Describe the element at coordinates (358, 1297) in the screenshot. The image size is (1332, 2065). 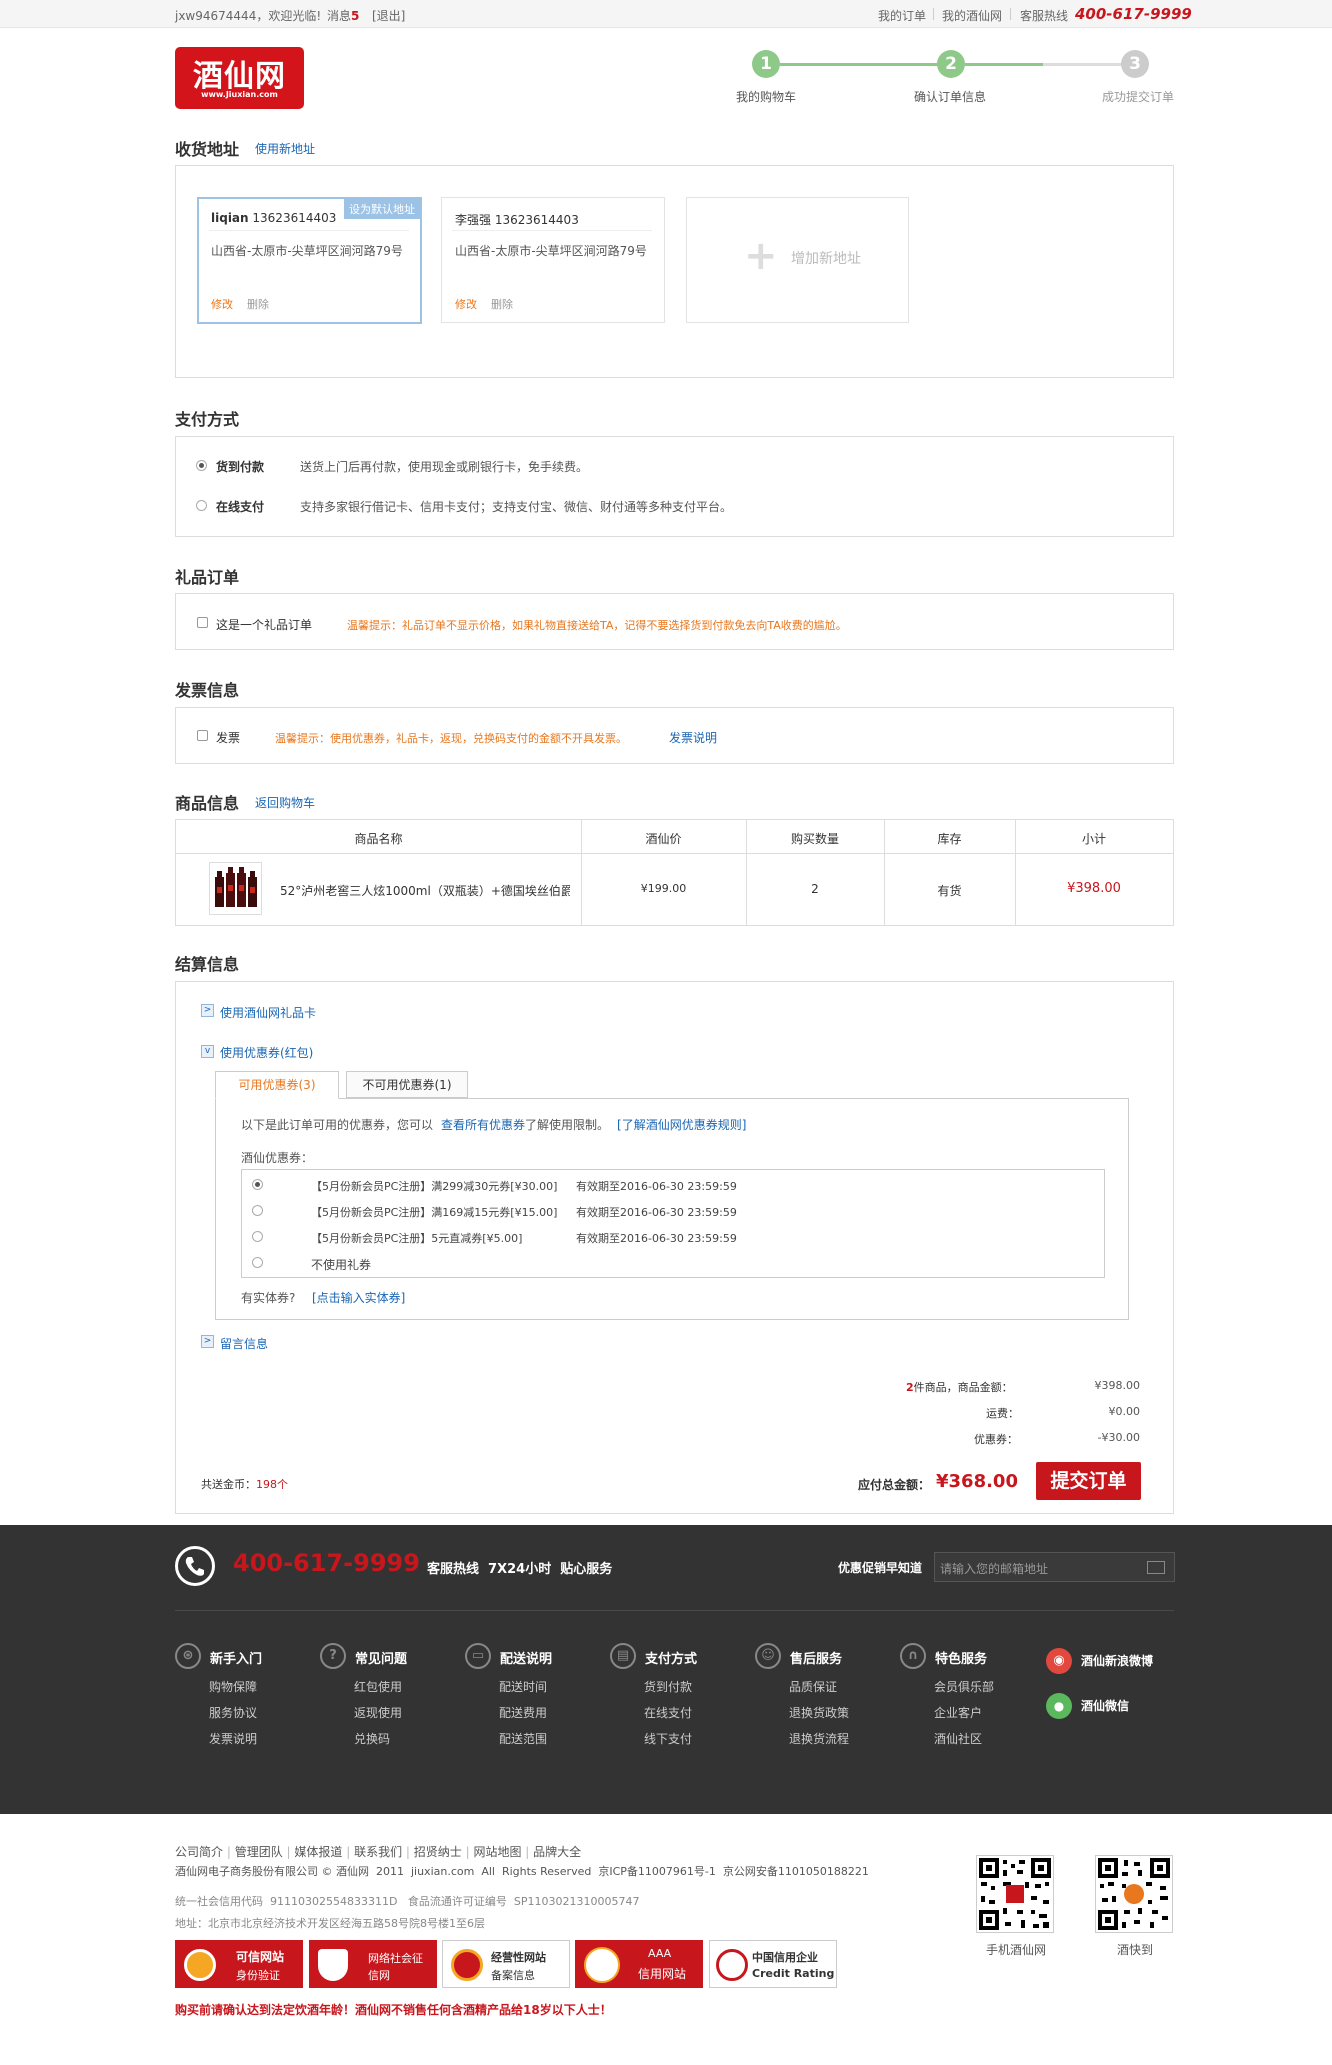
I see `enter-physical-coupon-link: [点击输入实体券]` at that location.